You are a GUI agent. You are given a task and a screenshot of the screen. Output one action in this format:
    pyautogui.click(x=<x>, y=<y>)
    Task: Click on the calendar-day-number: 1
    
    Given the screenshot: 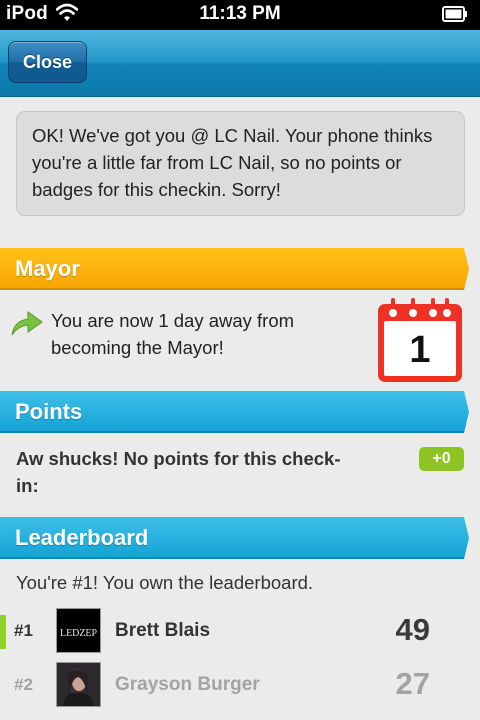 What is the action you would take?
    pyautogui.click(x=420, y=350)
    